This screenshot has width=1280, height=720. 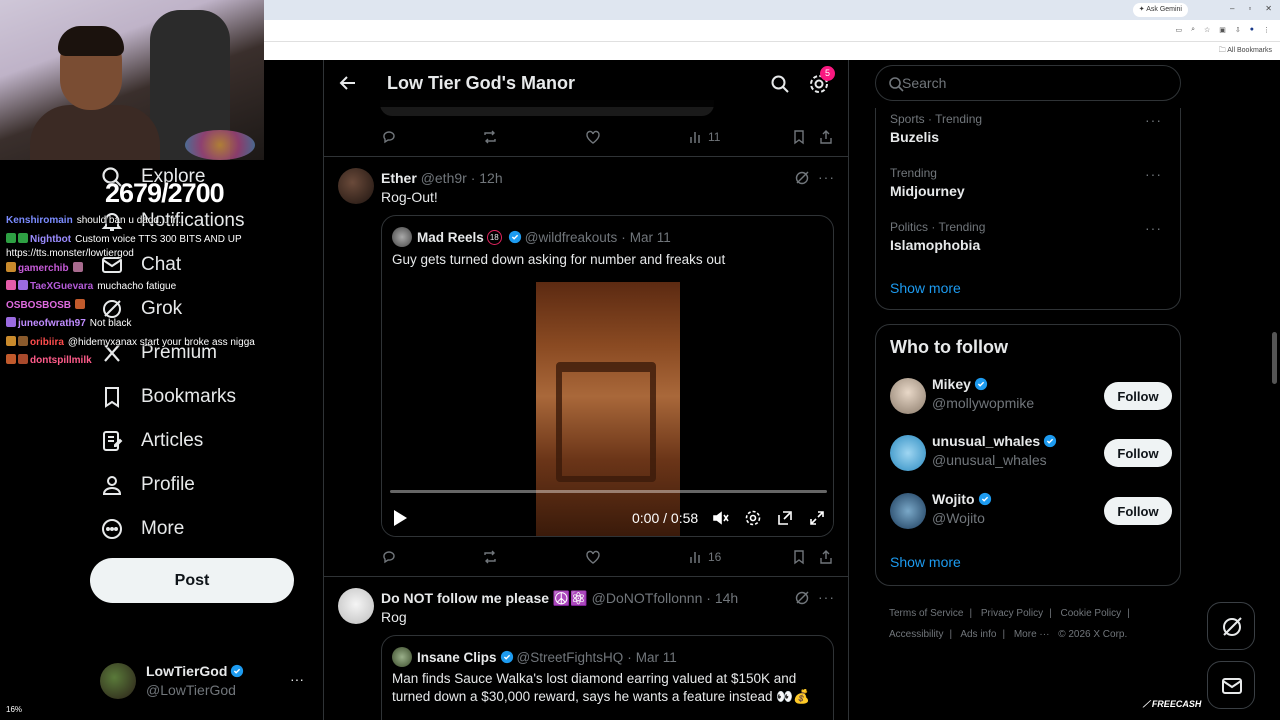 I want to click on trend-item: Sports · Trending Buzelis ···, so click(x=1030, y=128).